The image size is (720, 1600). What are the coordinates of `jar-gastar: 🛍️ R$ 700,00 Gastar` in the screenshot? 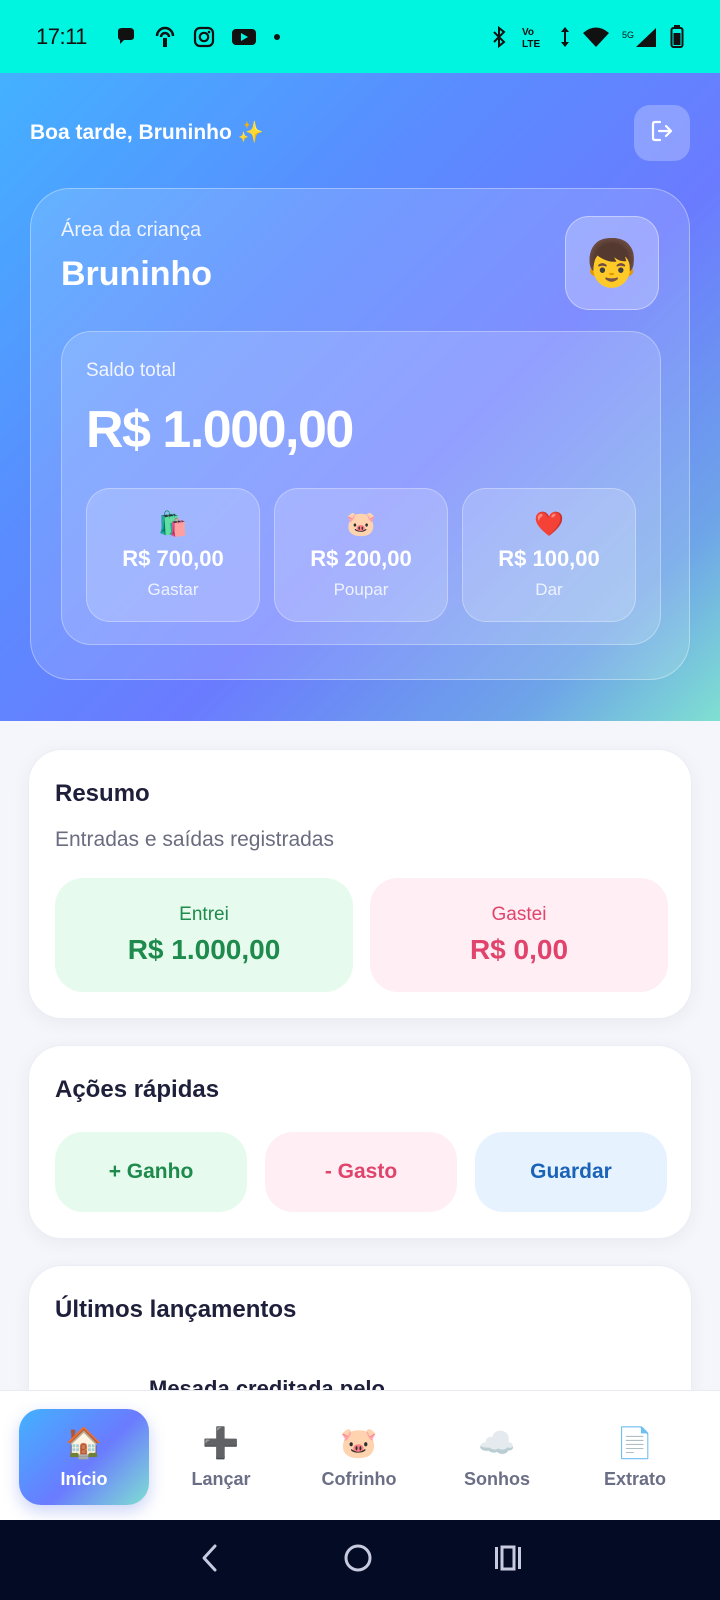 It's located at (173, 555).